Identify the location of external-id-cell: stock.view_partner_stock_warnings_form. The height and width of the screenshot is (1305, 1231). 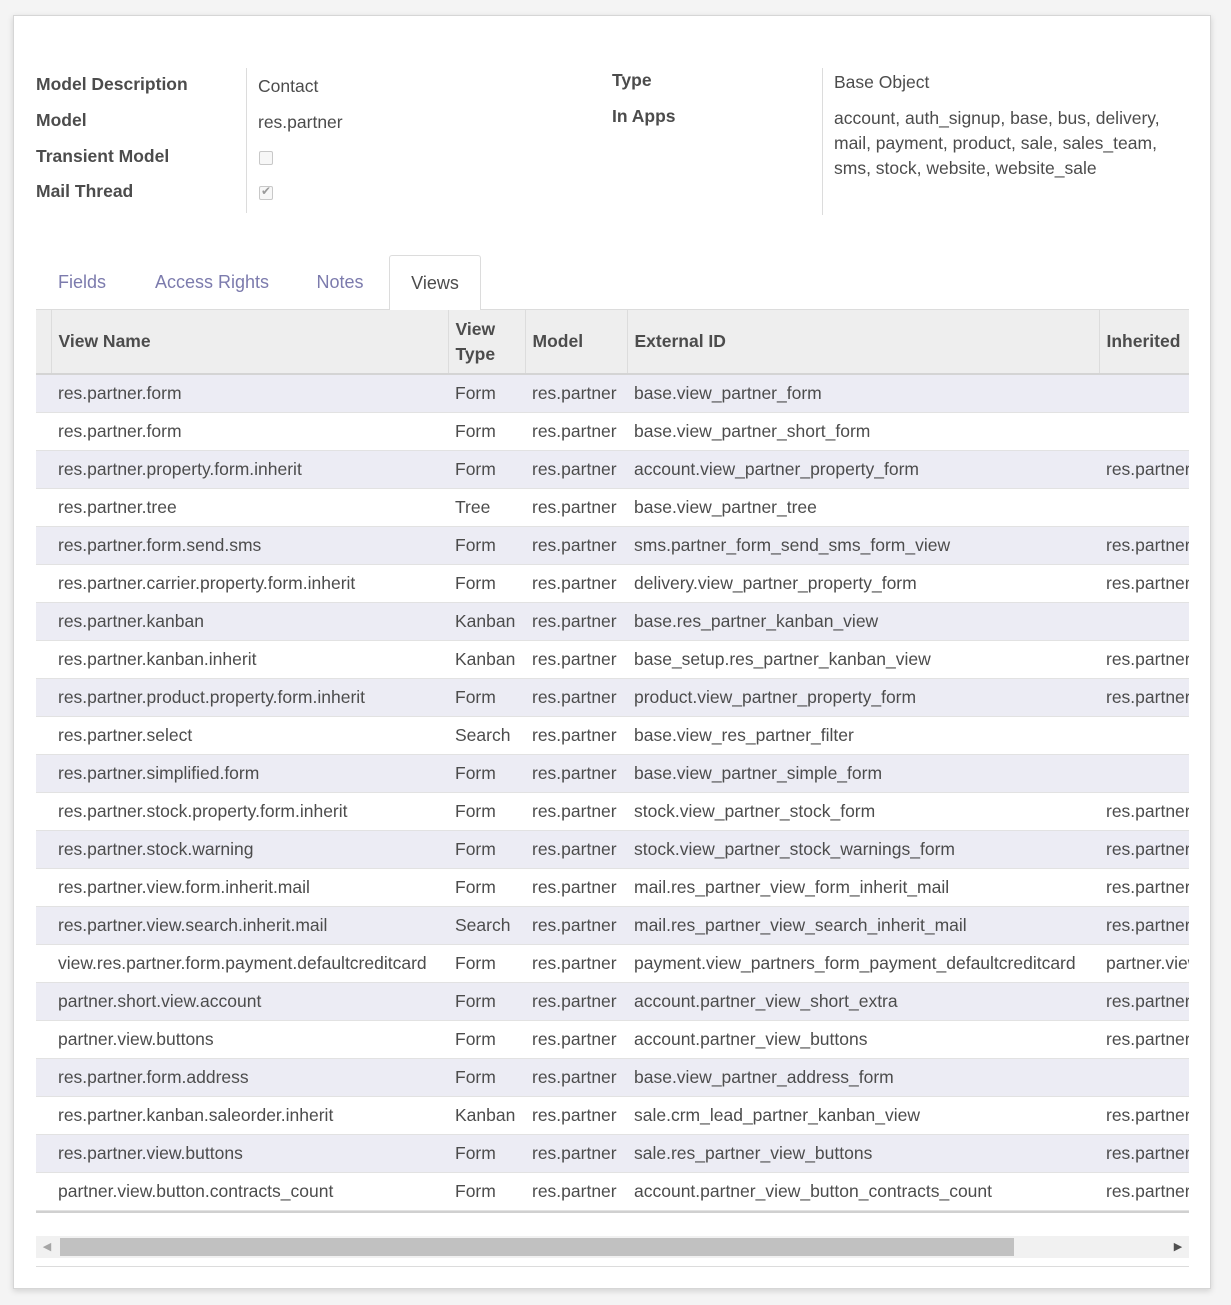
(863, 849).